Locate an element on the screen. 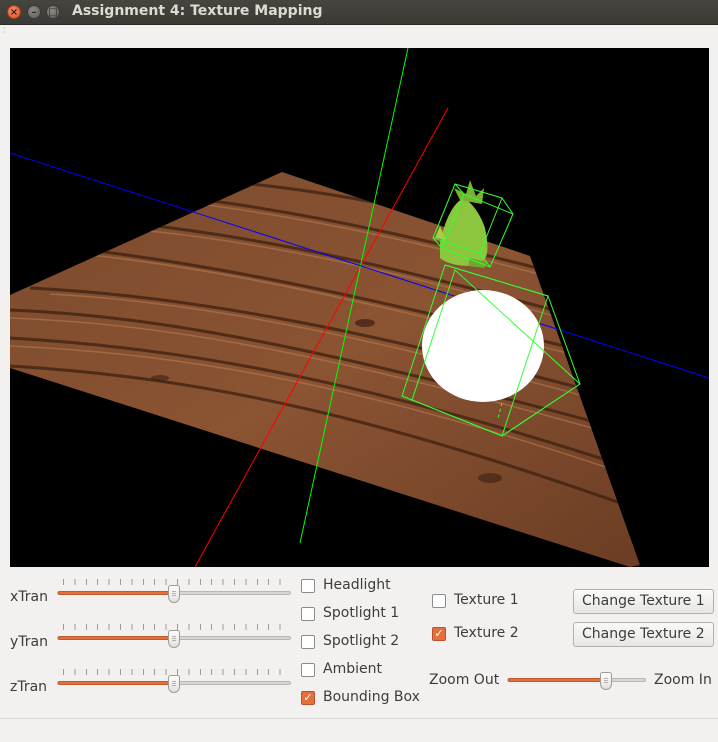 The image size is (718, 742). zoom-slider is located at coordinates (576, 681).